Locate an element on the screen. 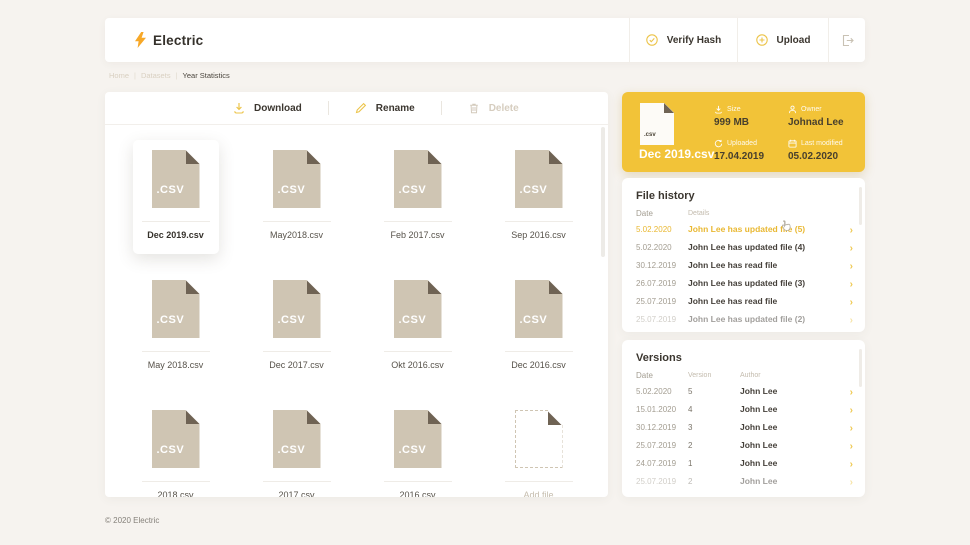 This screenshot has width=970, height=545. versions-header: Date Version Author is located at coordinates (743, 375).